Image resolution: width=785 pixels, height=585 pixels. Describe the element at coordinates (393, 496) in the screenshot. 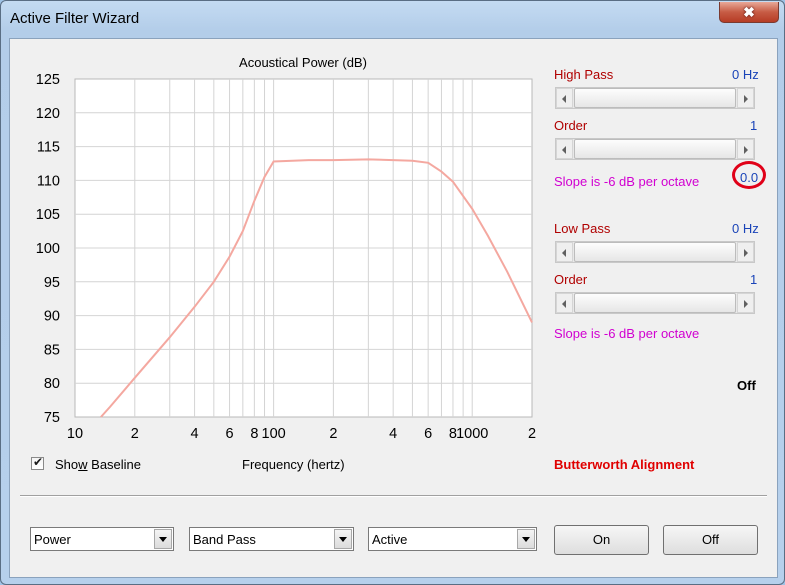

I see `divider` at that location.